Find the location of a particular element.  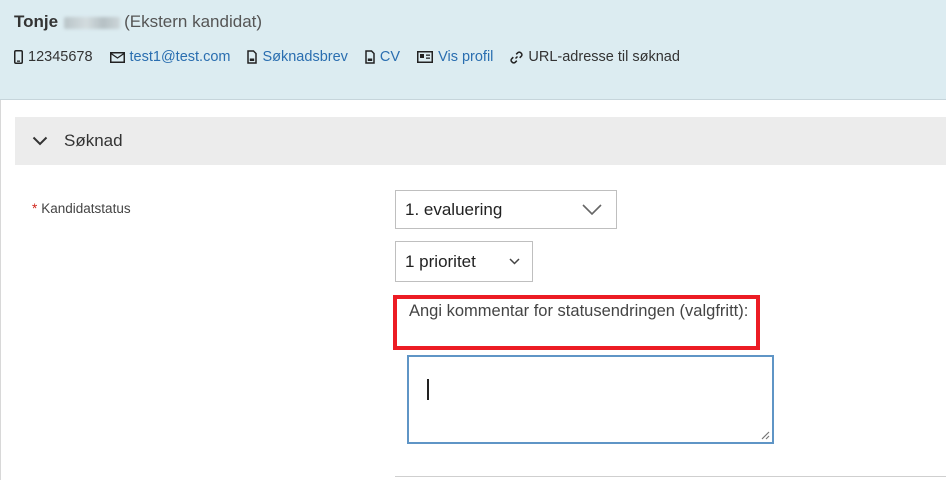

text-cursor is located at coordinates (428, 389).